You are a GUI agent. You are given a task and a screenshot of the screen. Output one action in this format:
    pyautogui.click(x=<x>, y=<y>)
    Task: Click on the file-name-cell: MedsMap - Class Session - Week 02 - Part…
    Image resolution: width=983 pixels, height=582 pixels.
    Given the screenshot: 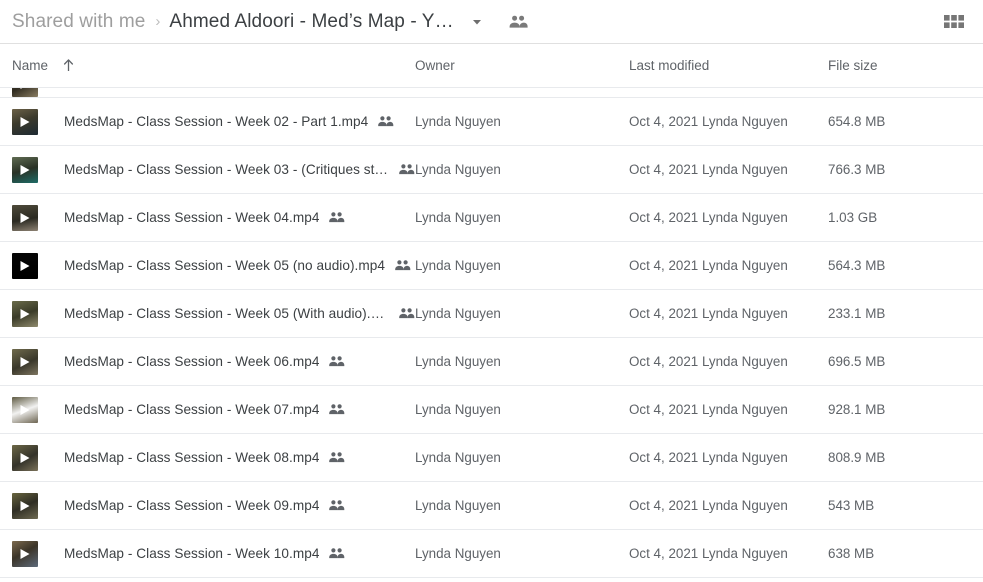 What is the action you would take?
    pyautogui.click(x=213, y=121)
    